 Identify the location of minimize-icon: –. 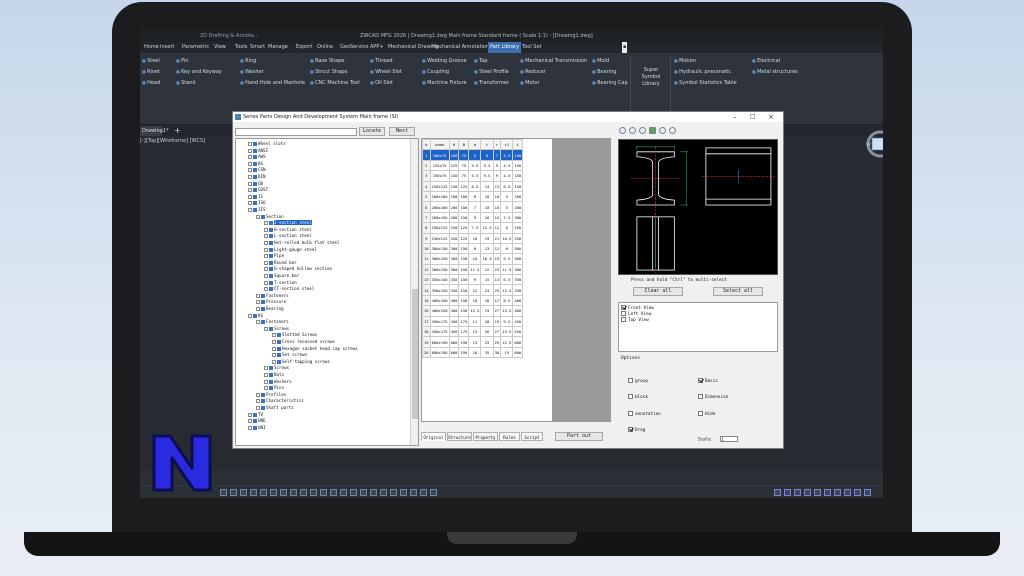
(735, 117).